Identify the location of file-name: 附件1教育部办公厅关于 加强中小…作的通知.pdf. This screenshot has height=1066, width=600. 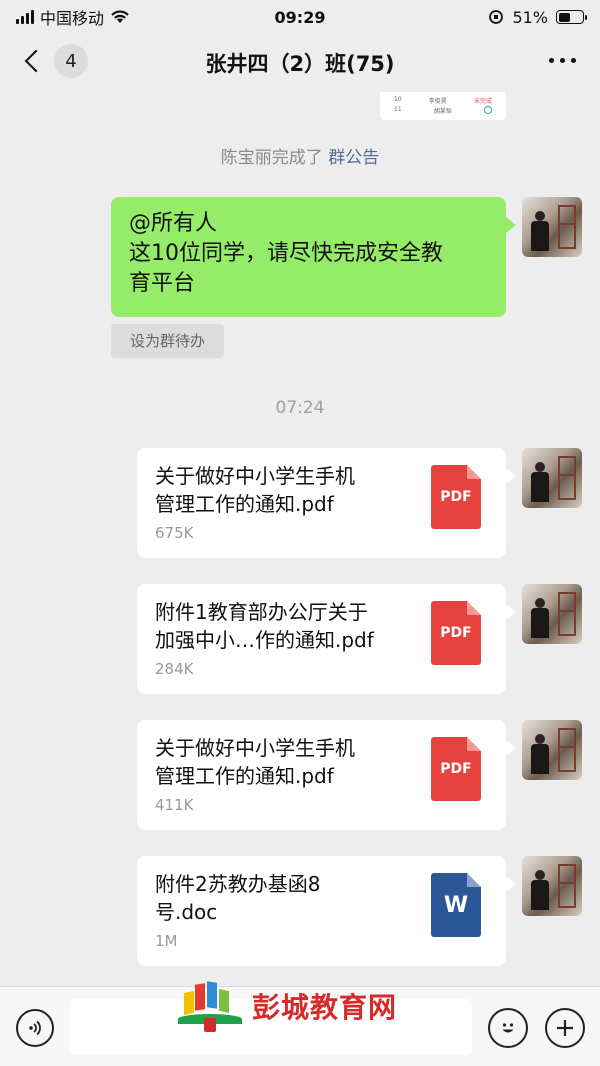
(287, 626).